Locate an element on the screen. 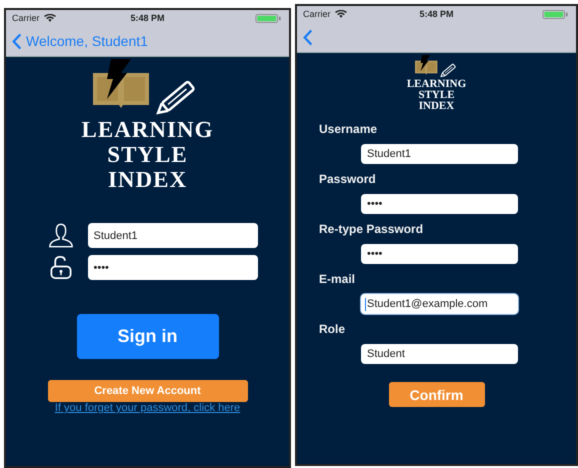 This screenshot has height=468, width=578. input-field: Student is located at coordinates (439, 354).